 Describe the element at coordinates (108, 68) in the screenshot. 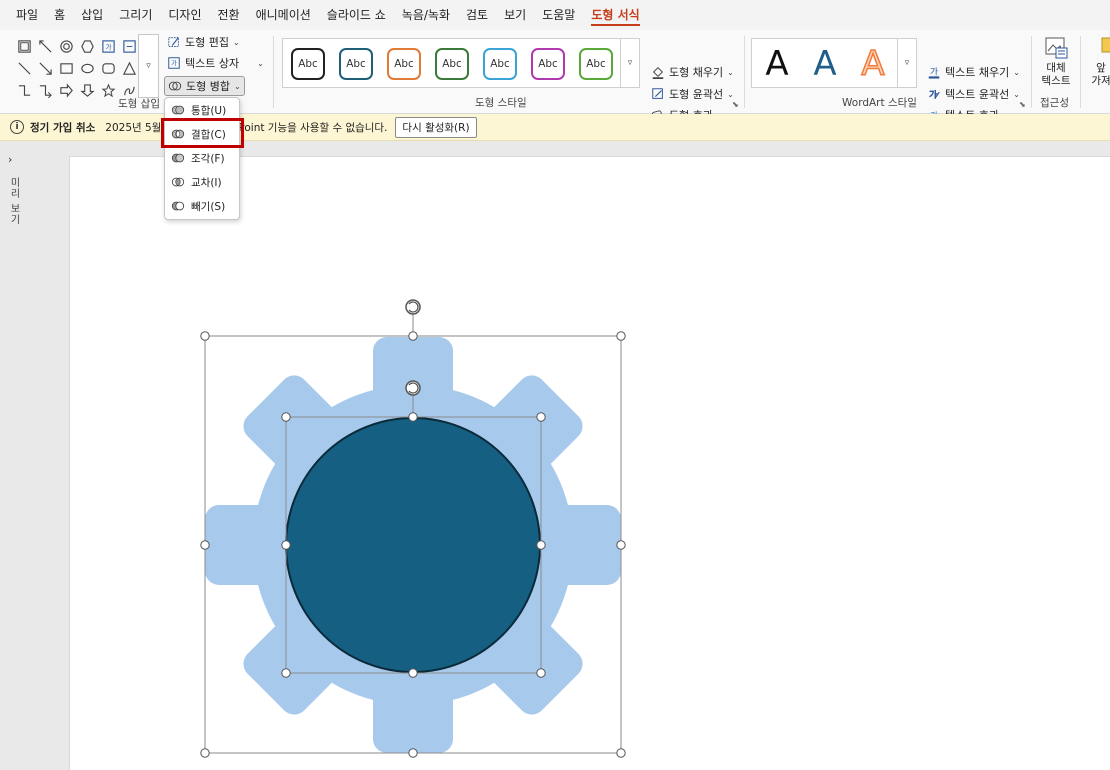

I see `rounded-rect-shape-icon` at that location.